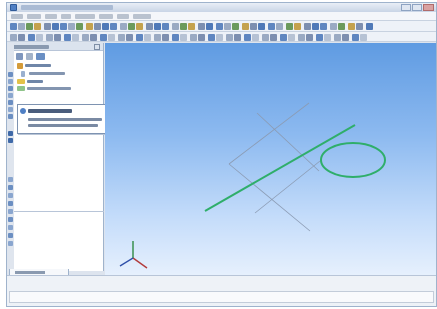  I want to click on tree-view-icon, so click(29, 56).